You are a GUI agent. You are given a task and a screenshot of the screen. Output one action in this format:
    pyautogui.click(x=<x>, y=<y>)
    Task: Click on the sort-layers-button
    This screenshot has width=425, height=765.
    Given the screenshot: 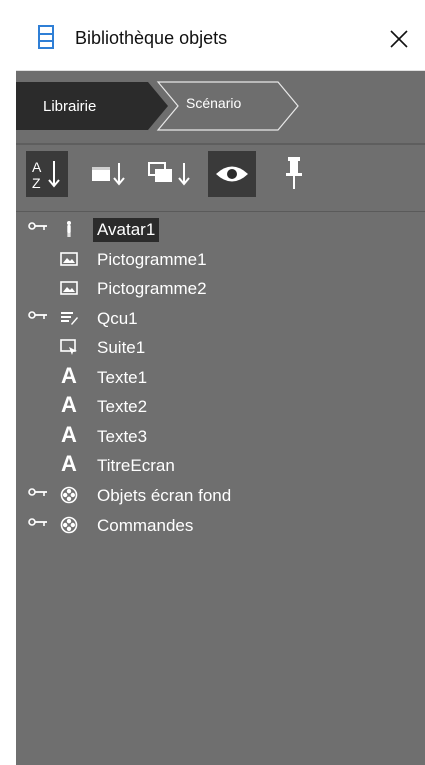 What is the action you would take?
    pyautogui.click(x=109, y=174)
    